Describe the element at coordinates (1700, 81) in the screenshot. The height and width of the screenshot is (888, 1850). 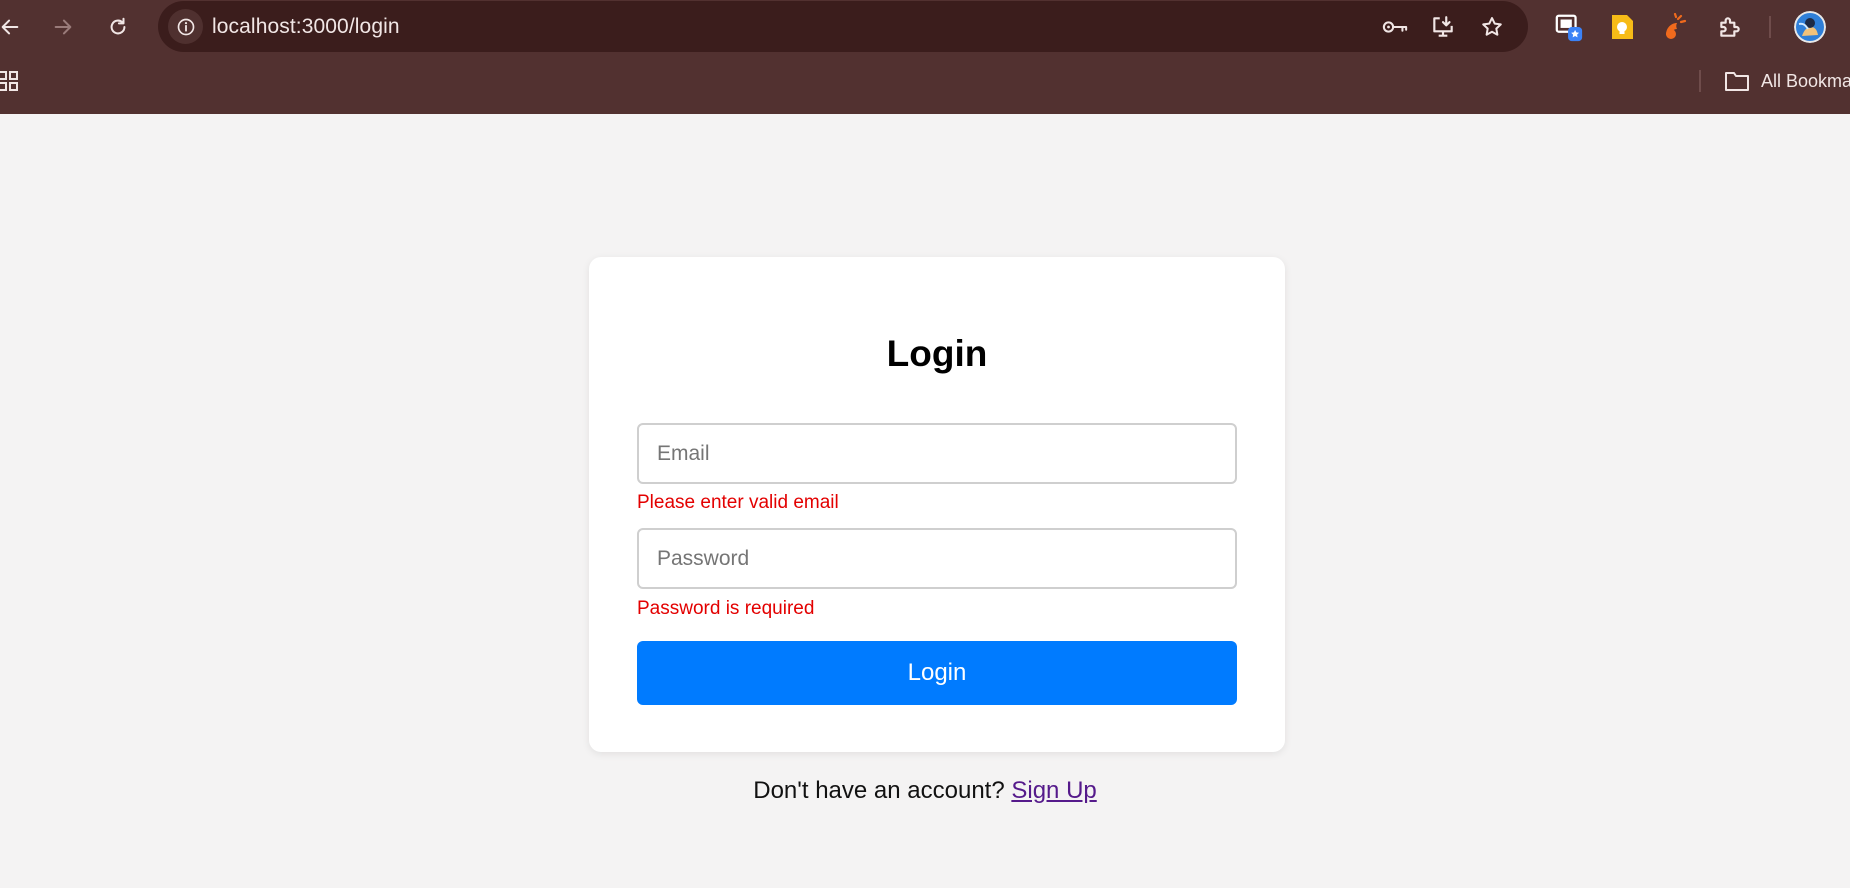
I see `bookmarks-divider` at that location.